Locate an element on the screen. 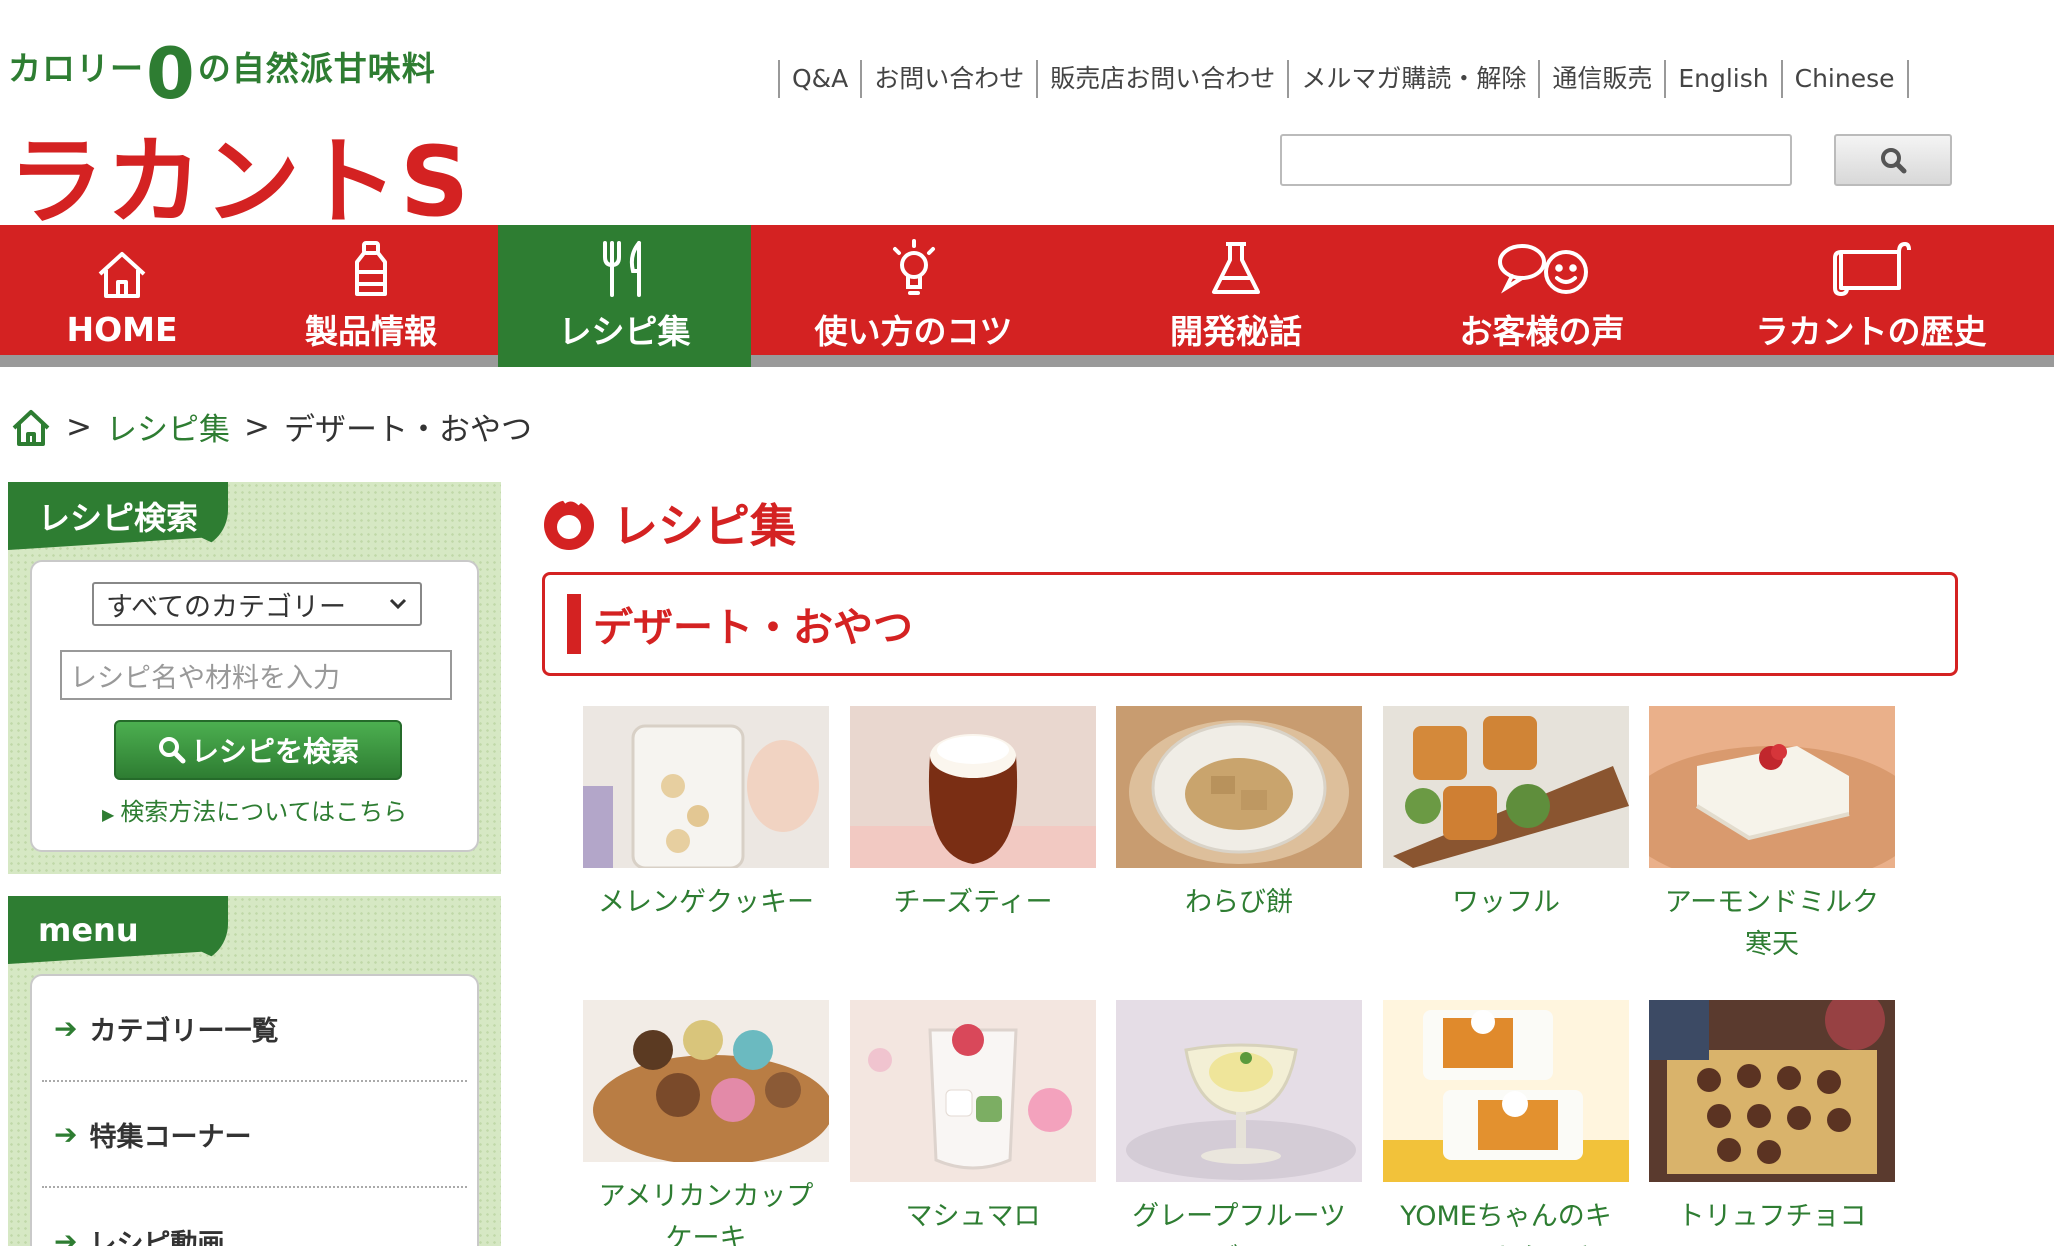 This screenshot has height=1246, width=2054. nav-home: HOME is located at coordinates (122, 296).